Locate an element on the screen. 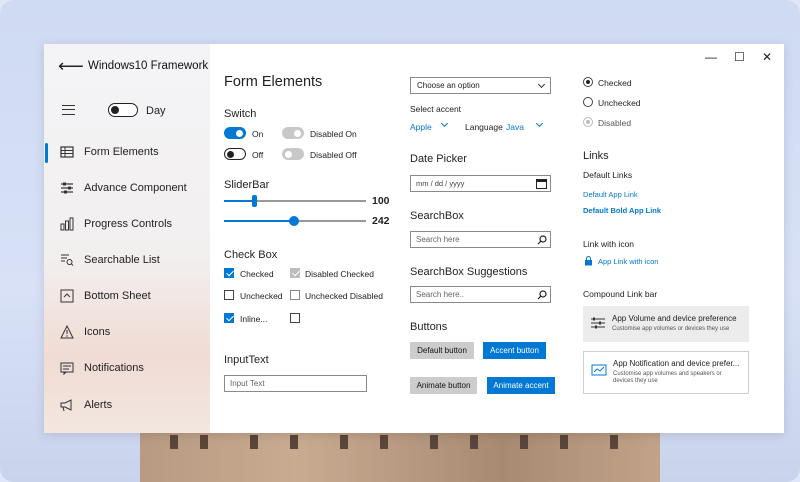 This screenshot has width=800, height=482. theme-toggle is located at coordinates (123, 110).